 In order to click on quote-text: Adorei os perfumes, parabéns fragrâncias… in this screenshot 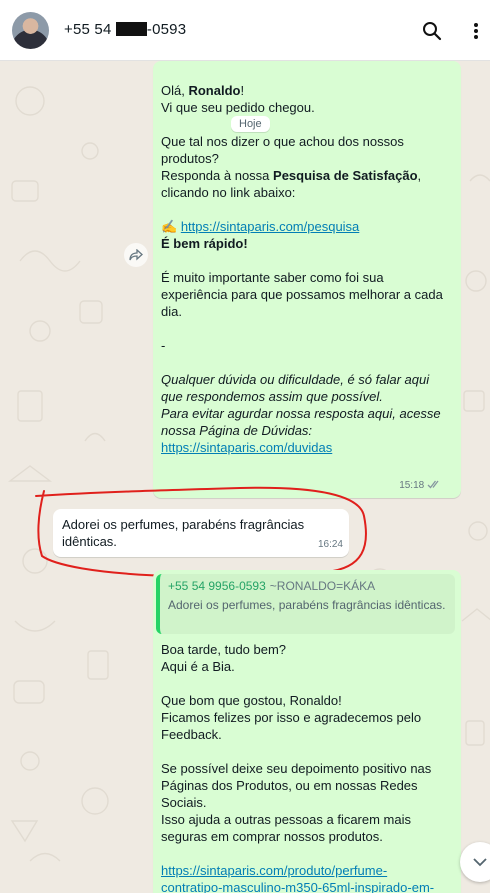, I will do `click(307, 605)`.